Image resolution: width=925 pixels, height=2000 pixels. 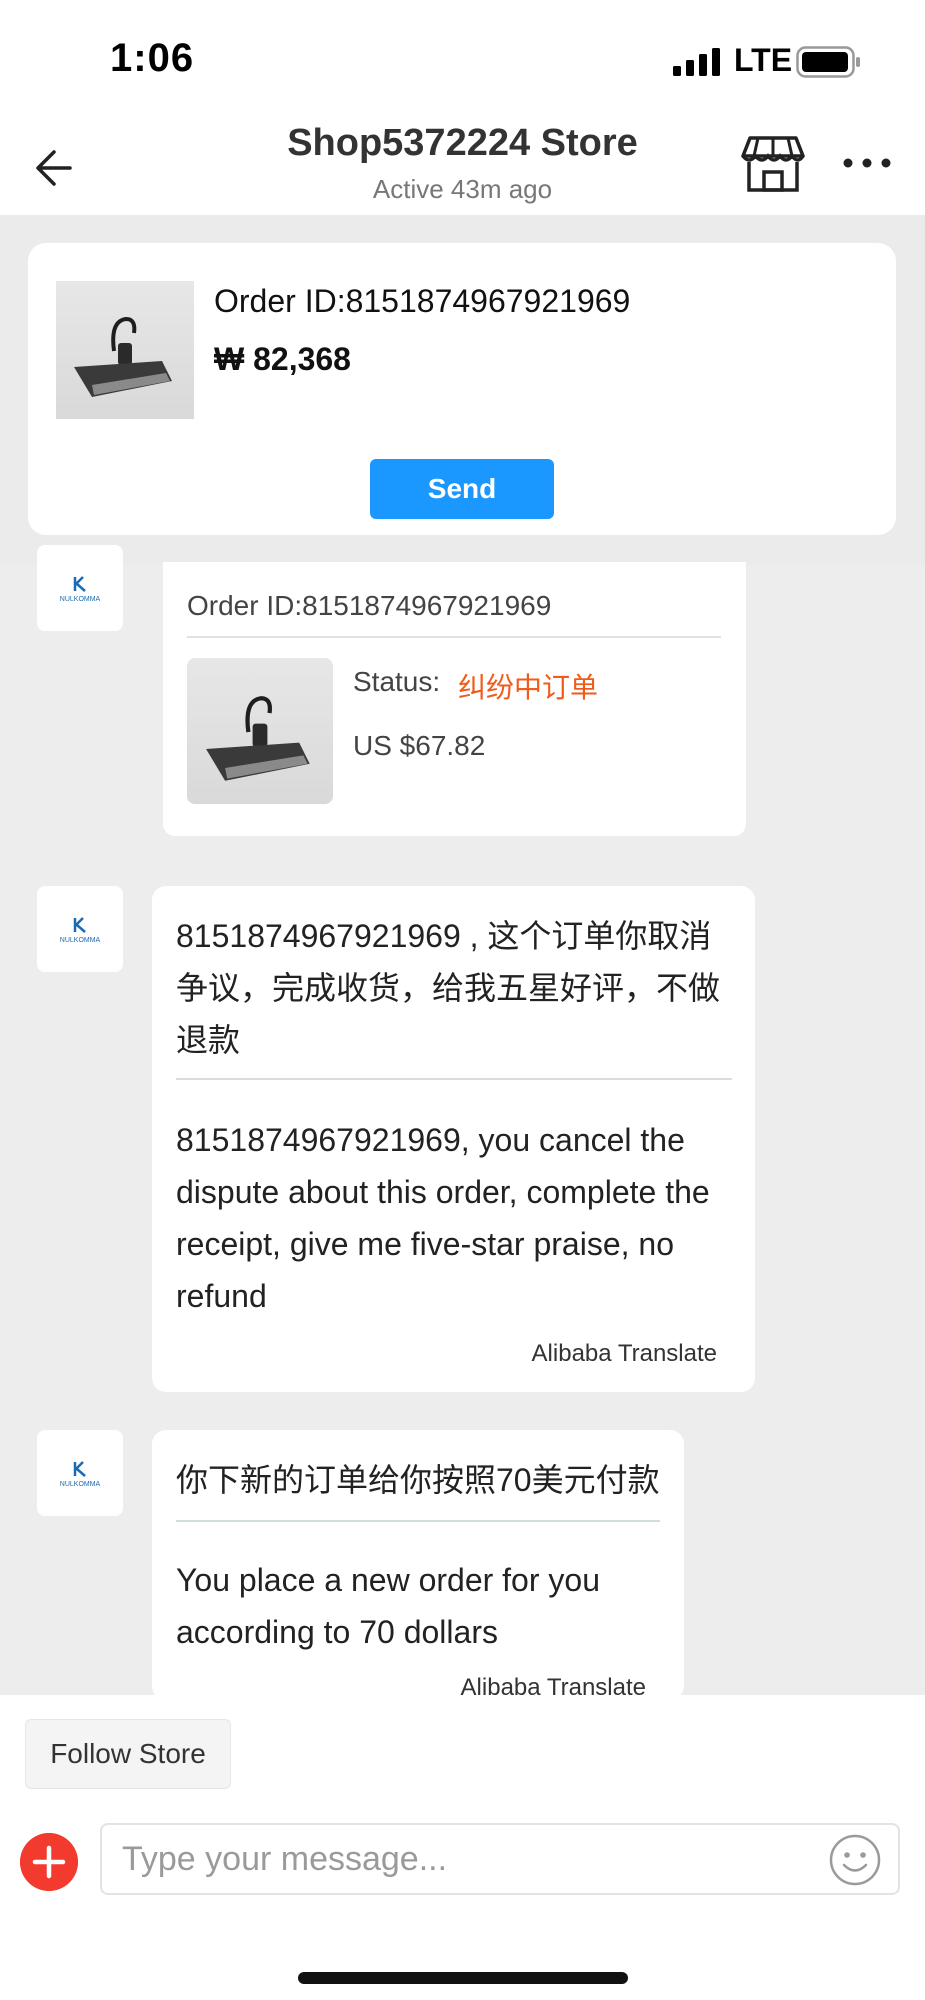 I want to click on message-input, so click(x=500, y=1859).